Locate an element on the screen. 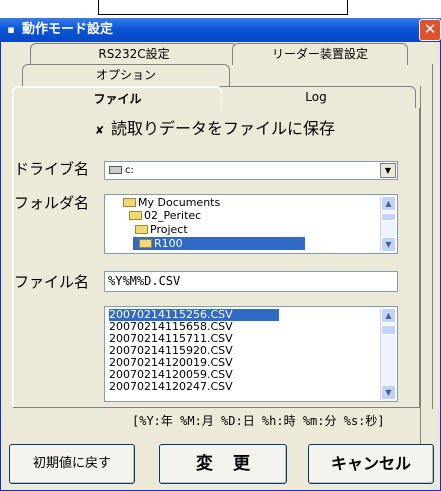 The image size is (441, 491). folder-item: 02_Peritec is located at coordinates (165, 215).